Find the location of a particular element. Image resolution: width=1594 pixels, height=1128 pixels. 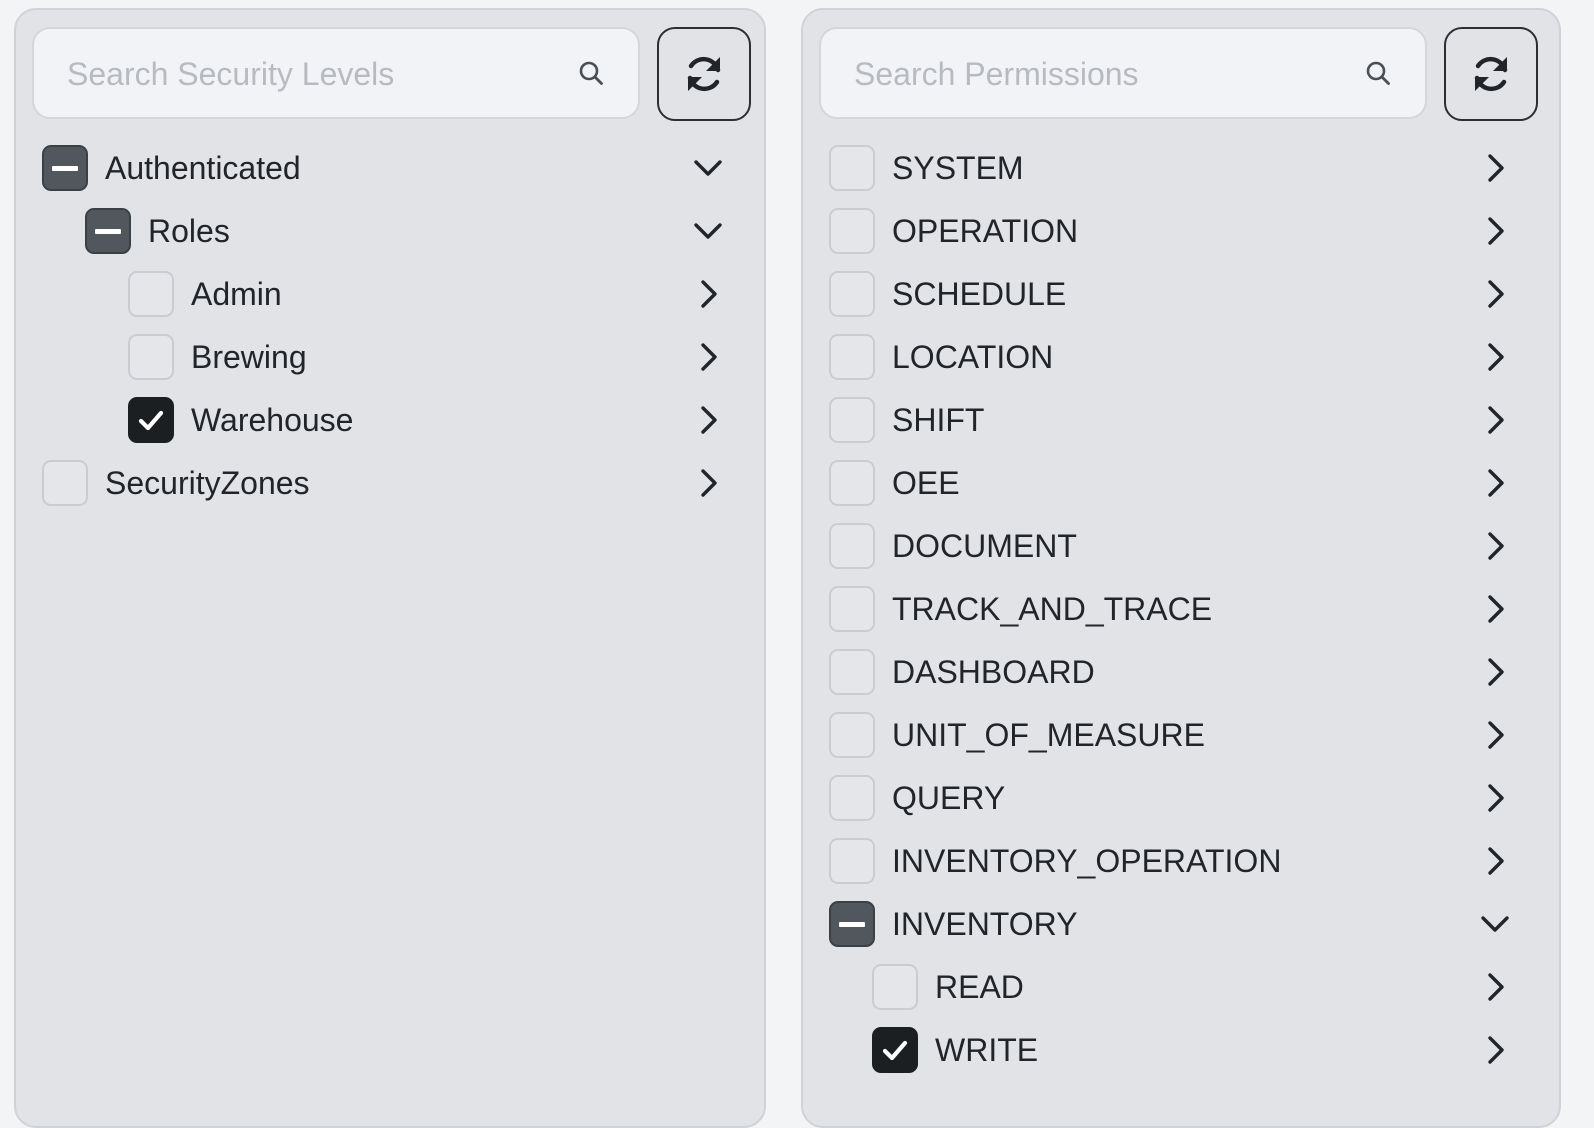

tree-item-label: Admin is located at coordinates (236, 294).